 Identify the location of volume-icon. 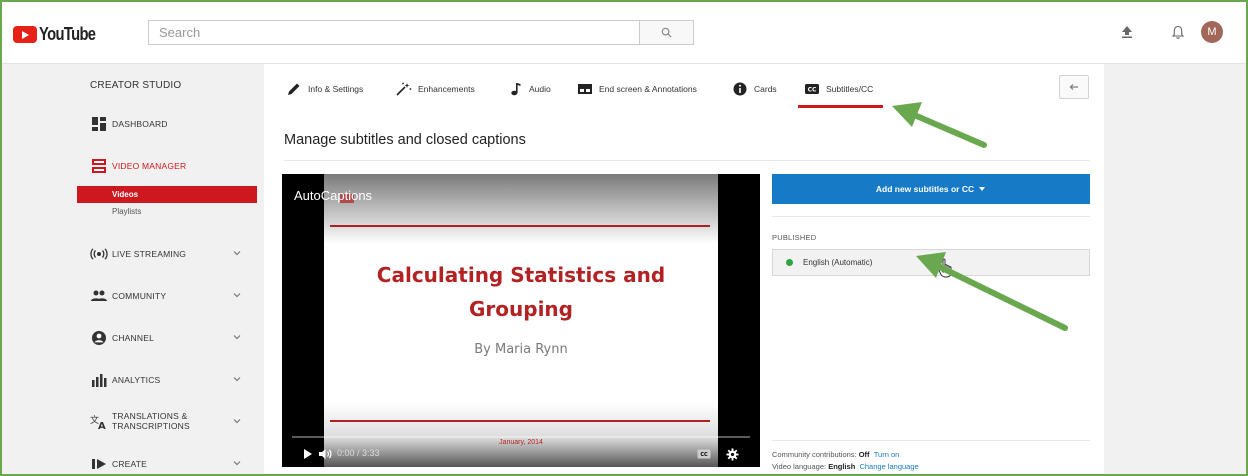
(325, 454).